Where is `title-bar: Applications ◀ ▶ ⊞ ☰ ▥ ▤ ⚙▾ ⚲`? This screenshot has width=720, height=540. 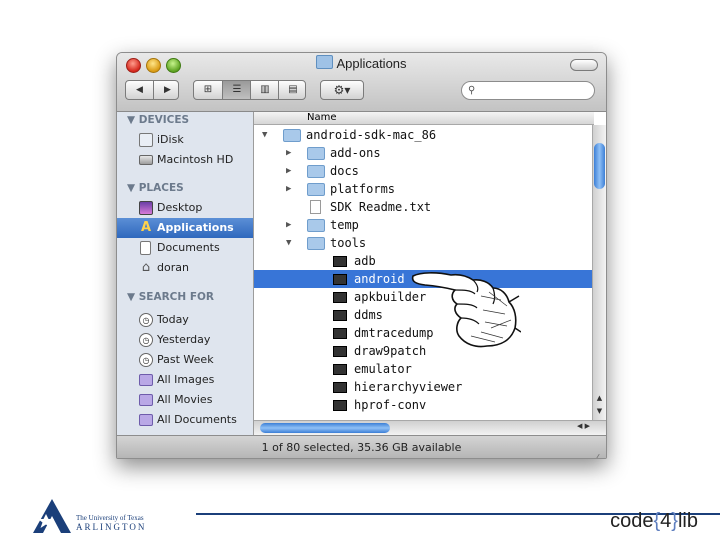 title-bar: Applications ◀ ▶ ⊞ ☰ ▥ ▤ ⚙▾ ⚲ is located at coordinates (361, 82).